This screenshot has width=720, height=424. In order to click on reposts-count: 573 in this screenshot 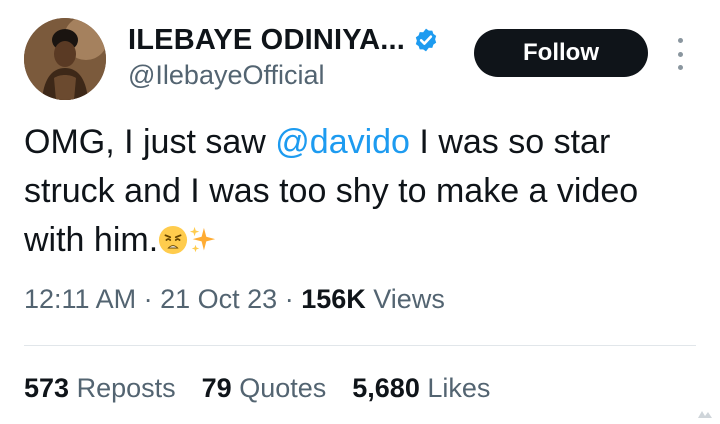, I will do `click(47, 388)`.